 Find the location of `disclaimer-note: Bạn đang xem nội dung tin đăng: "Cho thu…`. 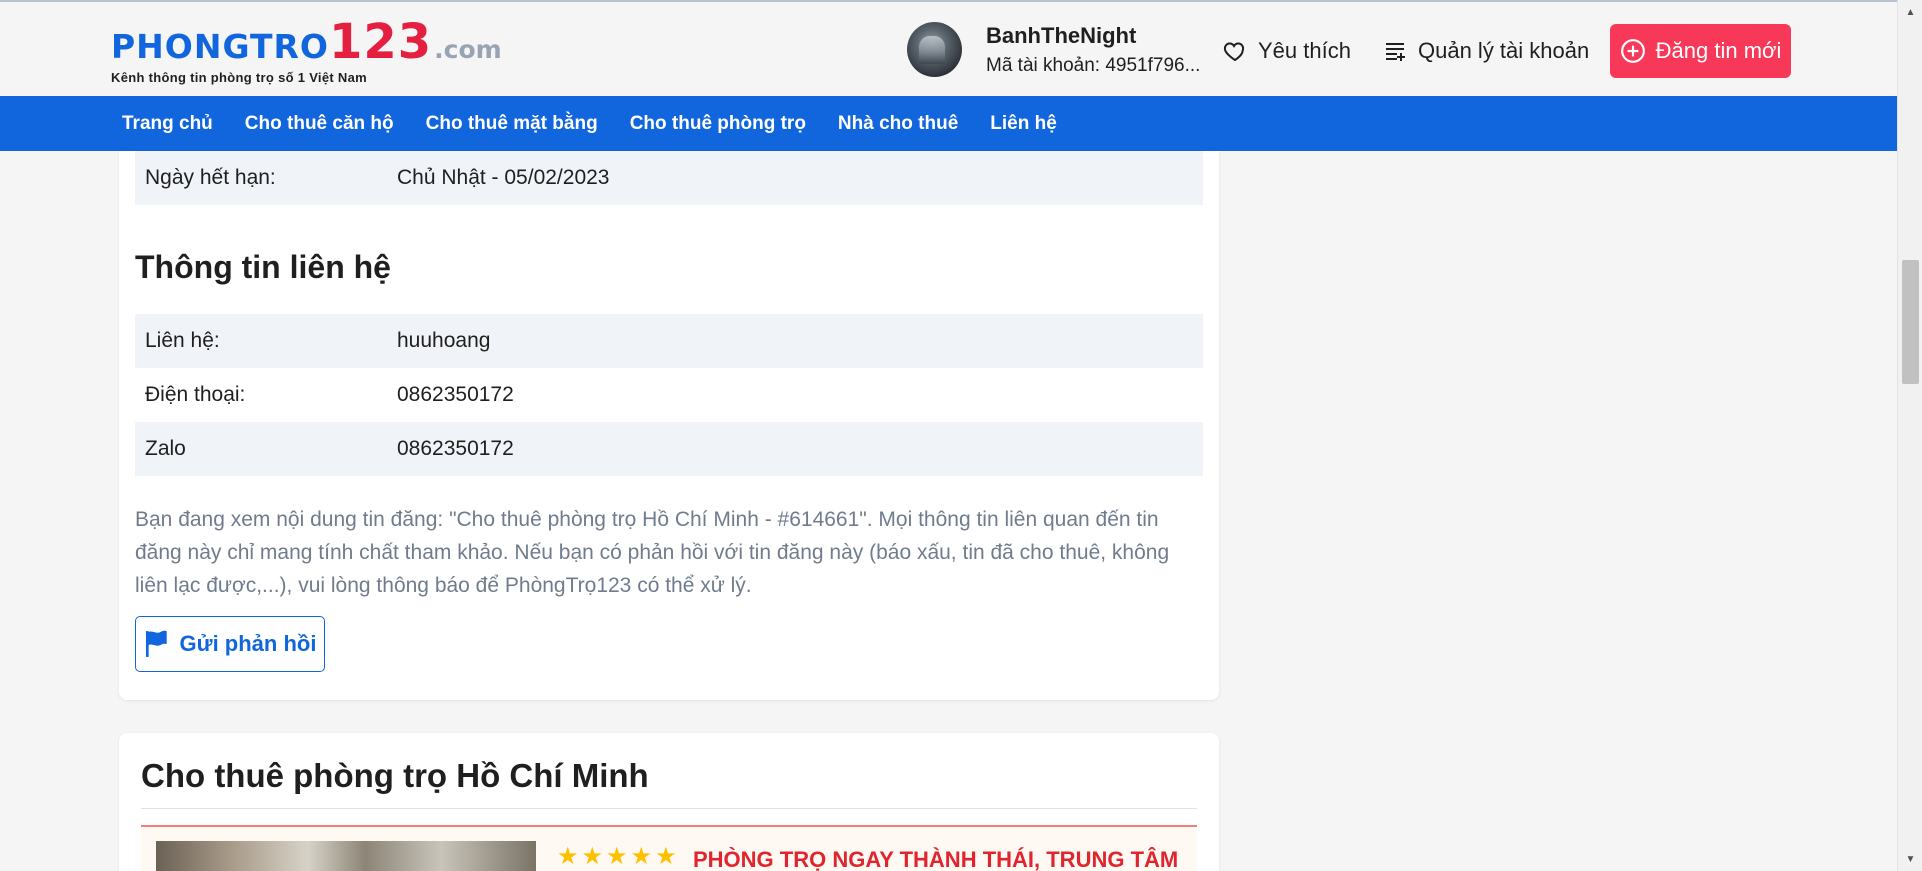

disclaimer-note: Bạn đang xem nội dung tin đăng: "Cho thu… is located at coordinates (652, 552).